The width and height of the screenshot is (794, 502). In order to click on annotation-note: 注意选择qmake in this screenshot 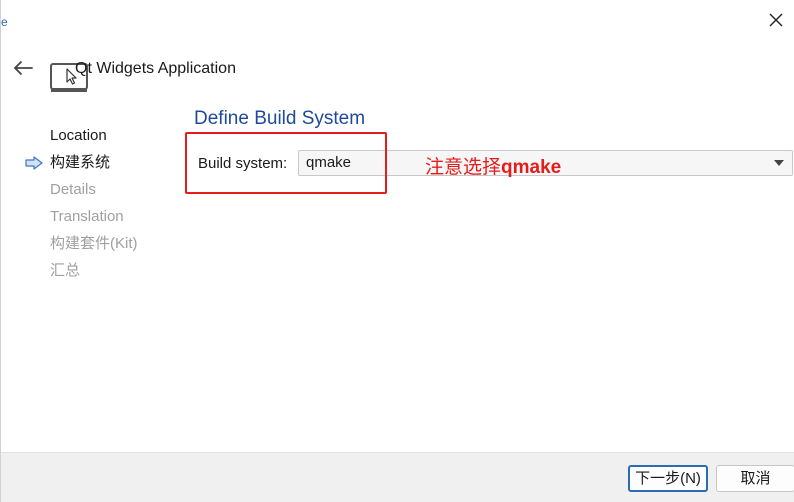, I will do `click(493, 168)`.